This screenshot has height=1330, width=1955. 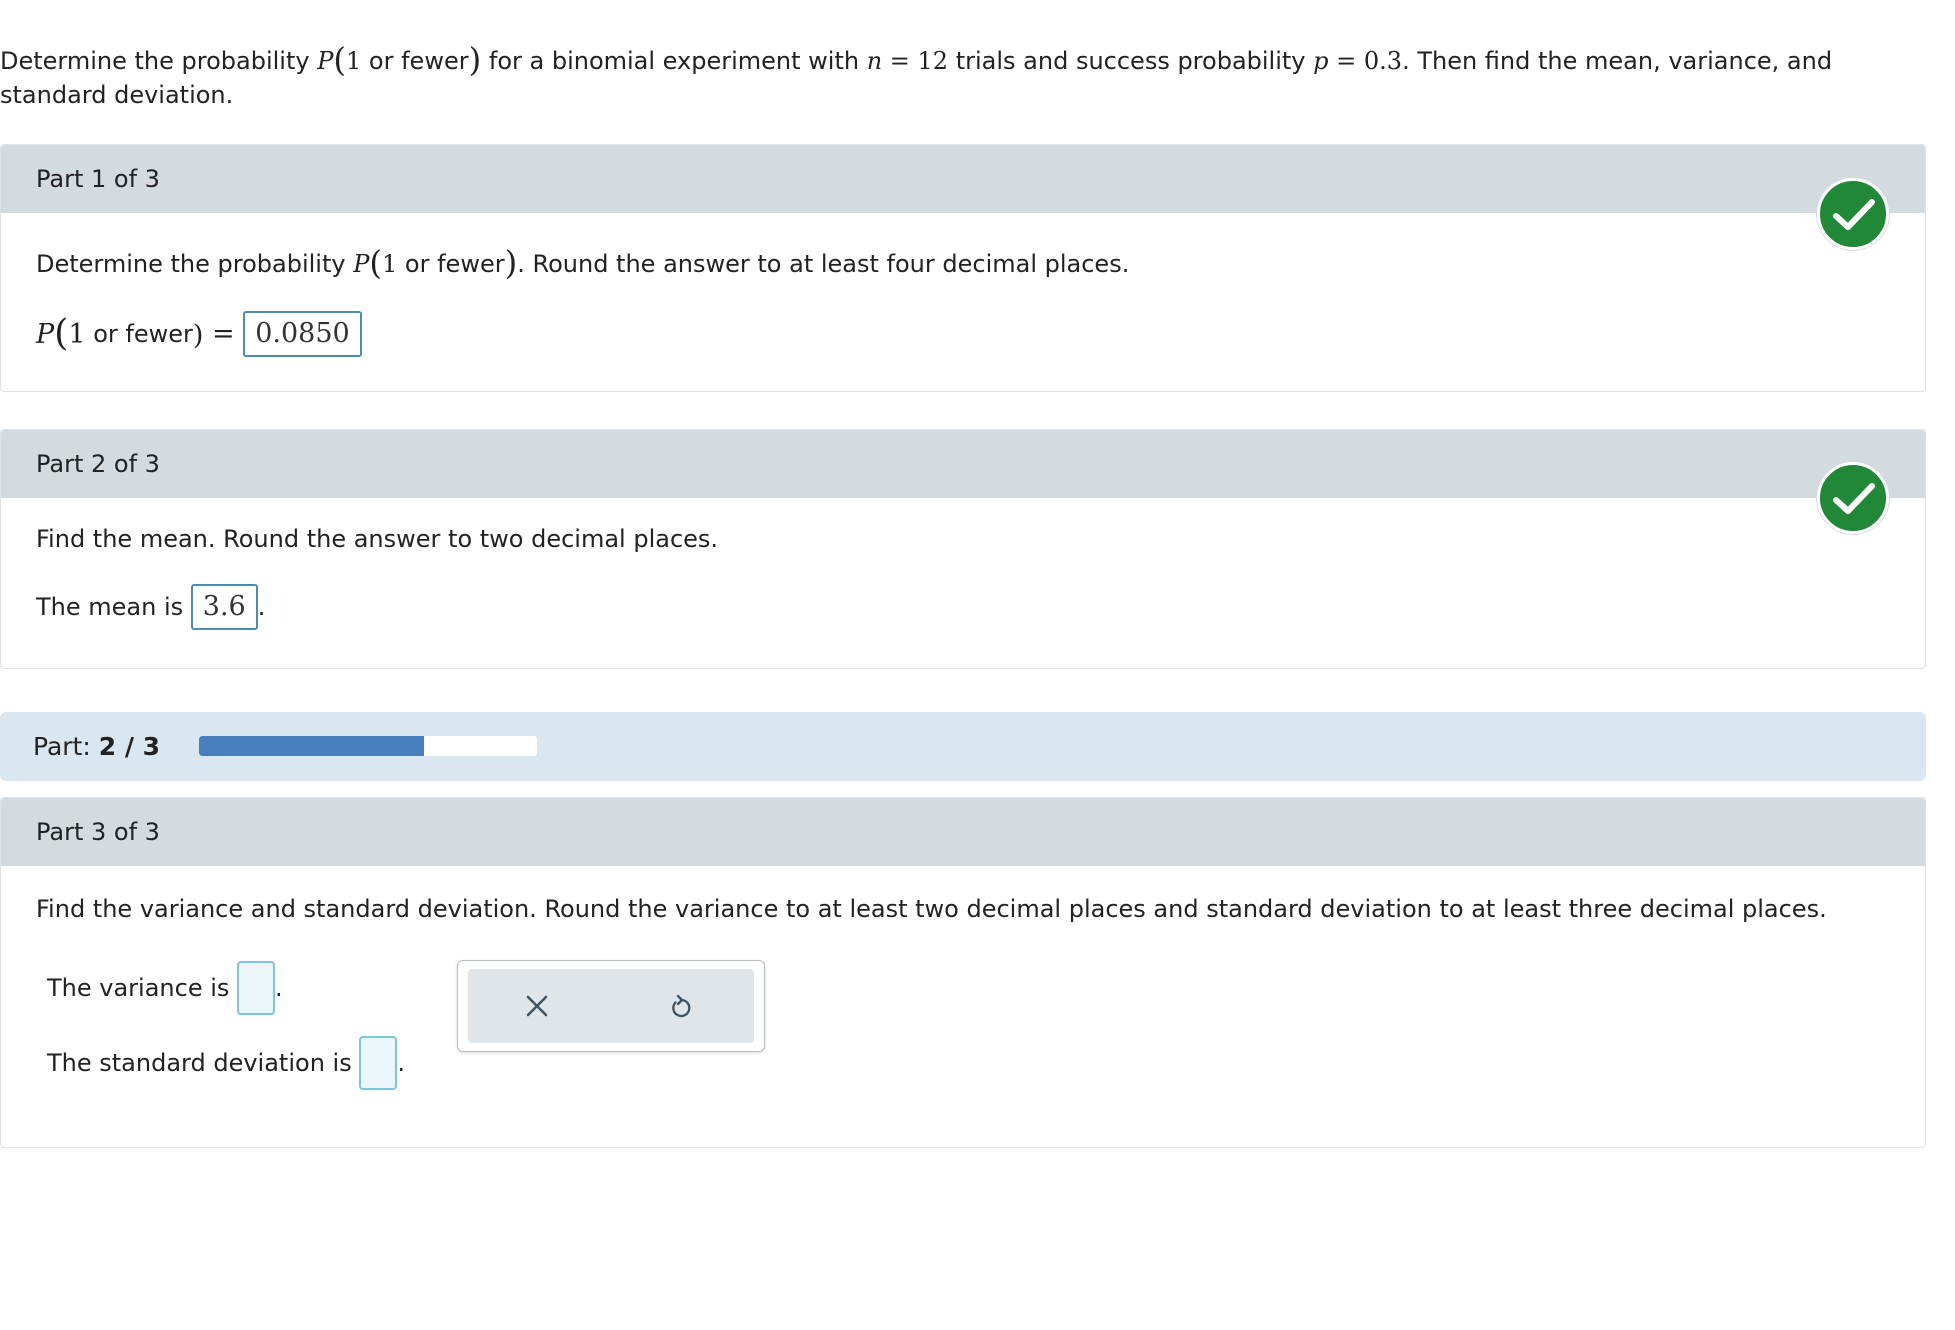 I want to click on progress-fill, so click(x=312, y=746).